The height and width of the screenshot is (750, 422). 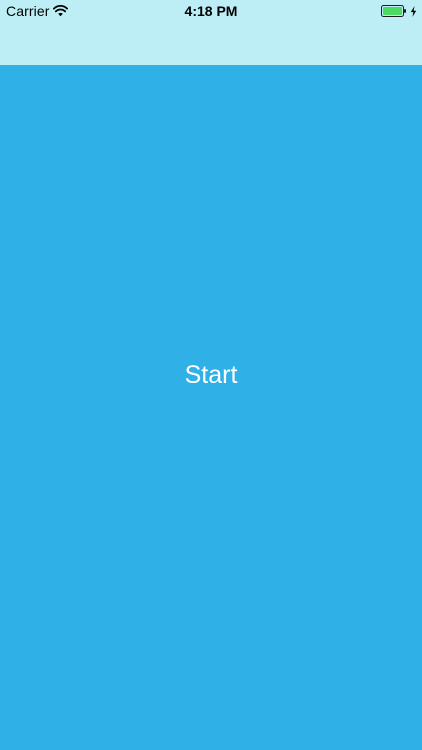 I want to click on status-bar: Carrier 4:18 PM, so click(x=211, y=11).